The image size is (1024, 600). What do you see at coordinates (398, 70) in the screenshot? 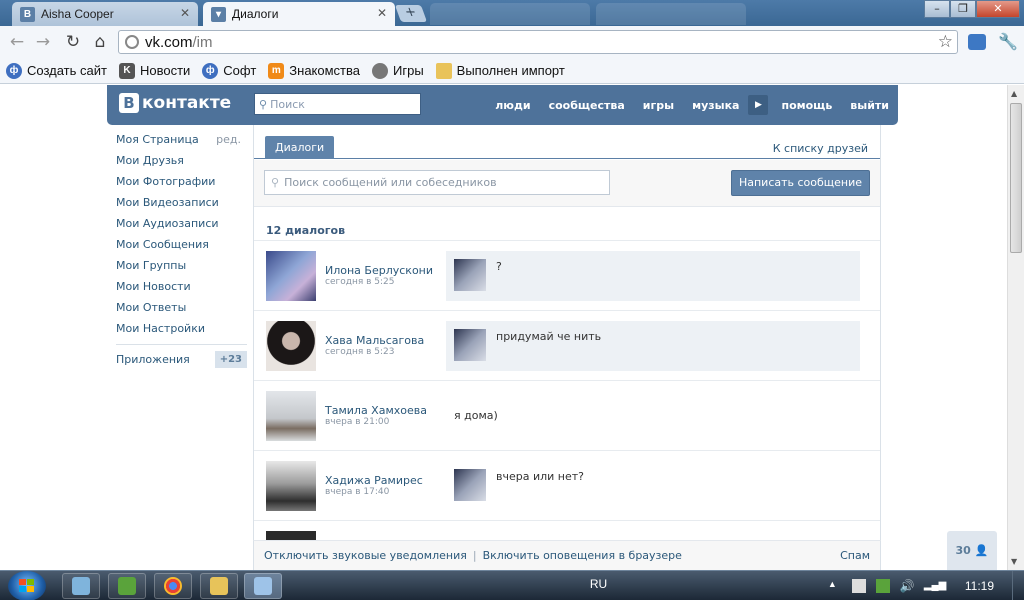
I see `bookmark-games: Игры` at bounding box center [398, 70].